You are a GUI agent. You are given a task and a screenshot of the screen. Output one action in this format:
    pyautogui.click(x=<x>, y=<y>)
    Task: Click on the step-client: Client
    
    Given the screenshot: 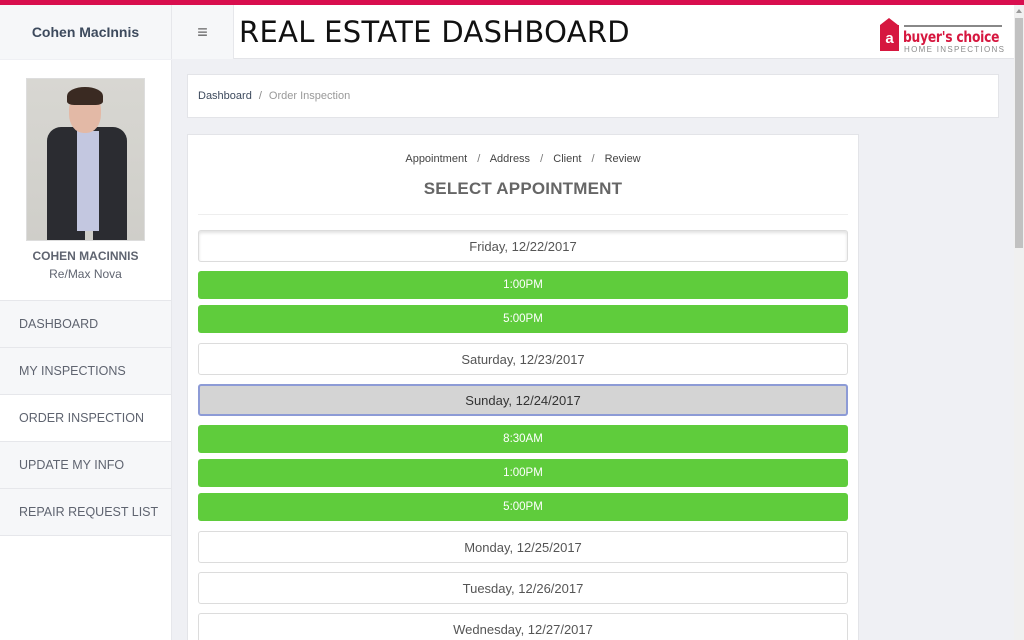 What is the action you would take?
    pyautogui.click(x=567, y=159)
    